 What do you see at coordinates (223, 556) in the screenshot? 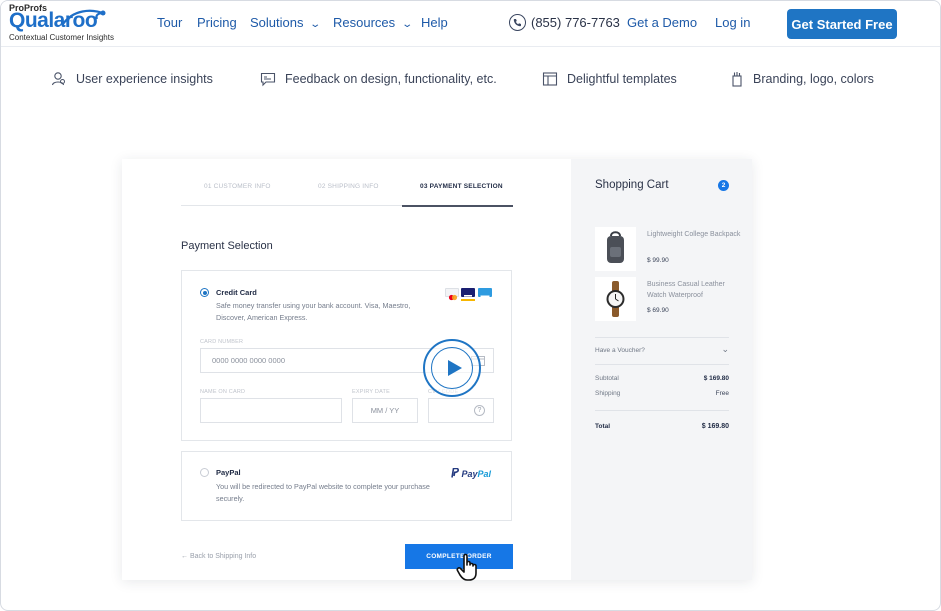
I see `back-label: Back to Shipping Info` at bounding box center [223, 556].